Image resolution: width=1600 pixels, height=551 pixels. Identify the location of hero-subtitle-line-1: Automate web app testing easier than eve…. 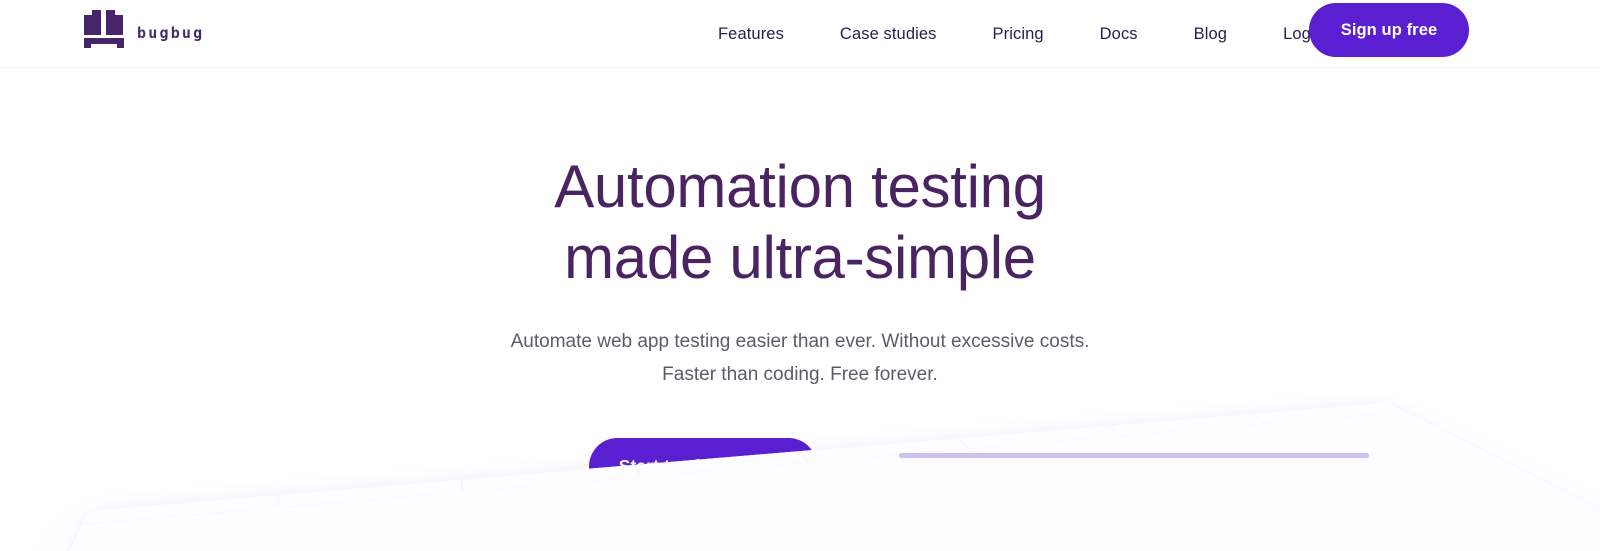
(800, 341).